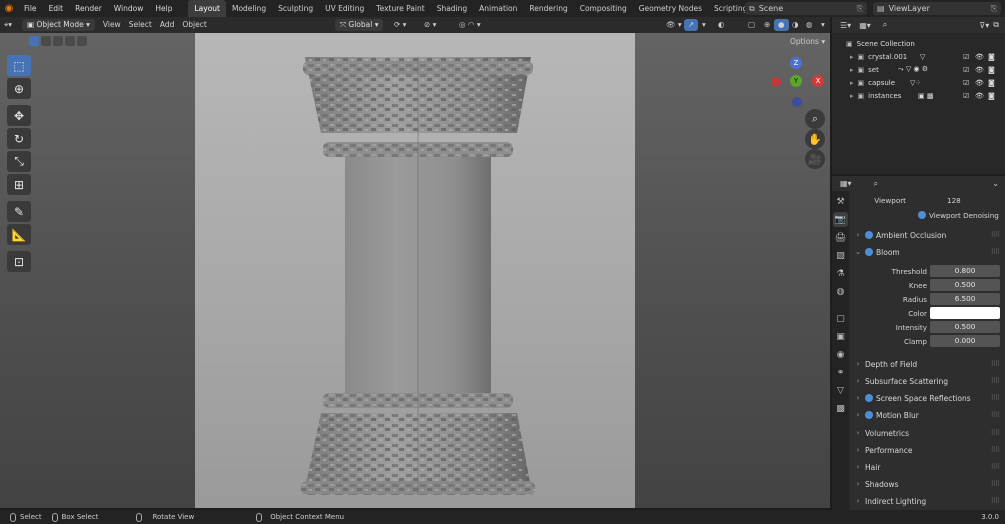 The image size is (1005, 524). Describe the element at coordinates (674, 25) in the screenshot. I see `visibility-icon: 👁 ▾` at that location.